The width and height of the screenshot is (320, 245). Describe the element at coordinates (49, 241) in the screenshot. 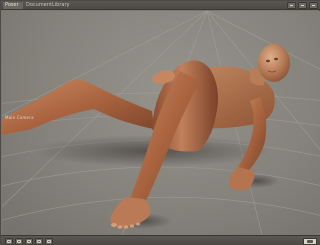

I see `tool-light-icon` at that location.